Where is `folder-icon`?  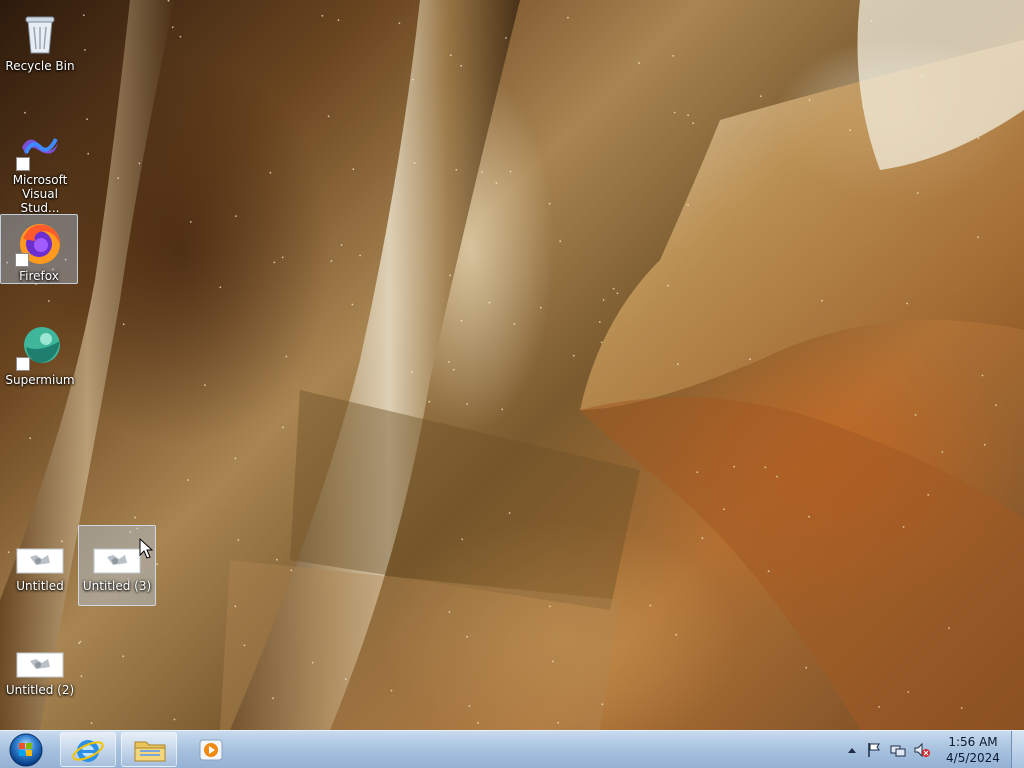 folder-icon is located at coordinates (150, 751).